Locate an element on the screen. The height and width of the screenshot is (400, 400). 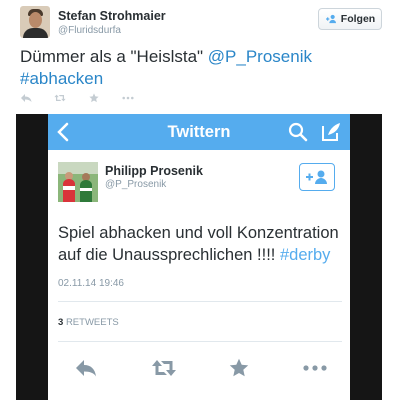
app-bar: Twittern is located at coordinates (199, 132).